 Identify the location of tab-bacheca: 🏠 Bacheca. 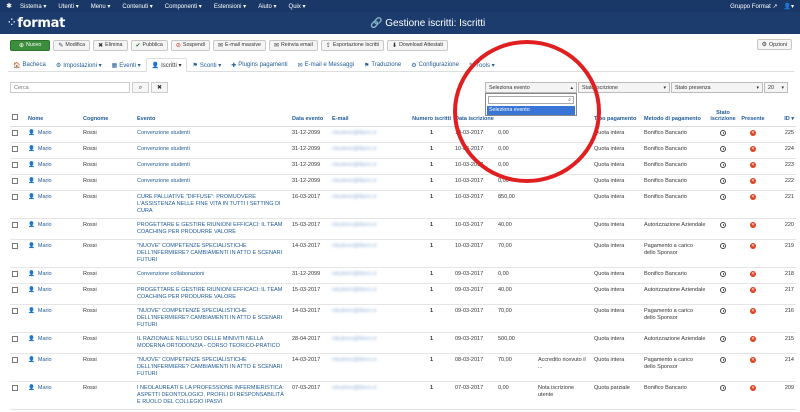
(29, 65).